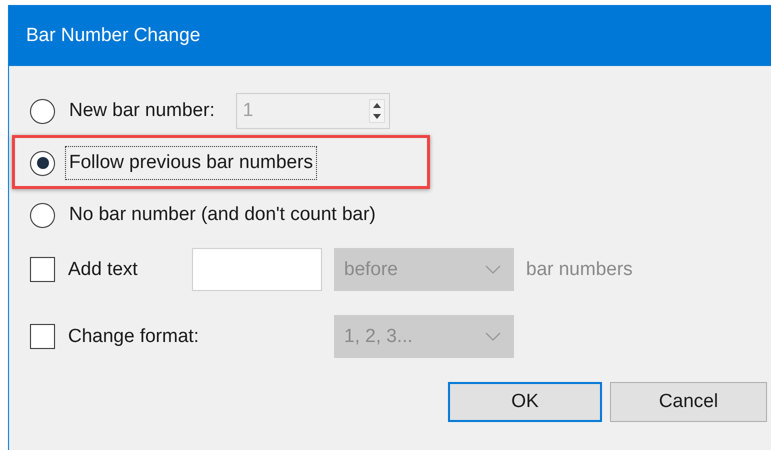  What do you see at coordinates (142, 111) in the screenshot?
I see `option-label: New bar number:` at bounding box center [142, 111].